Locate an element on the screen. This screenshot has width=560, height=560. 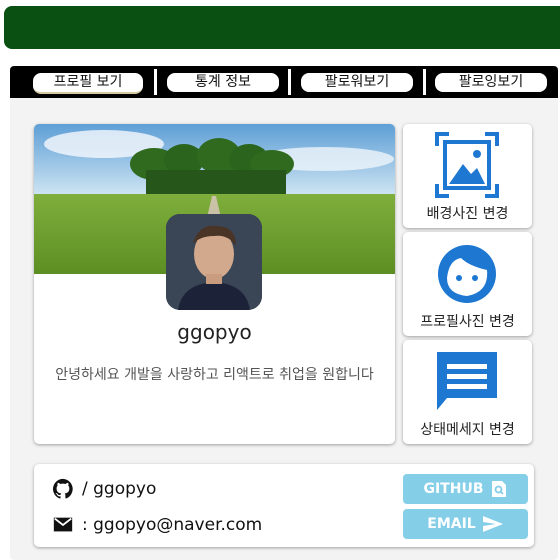
change-status-label: 상태메세지 변경 is located at coordinates (467, 430).